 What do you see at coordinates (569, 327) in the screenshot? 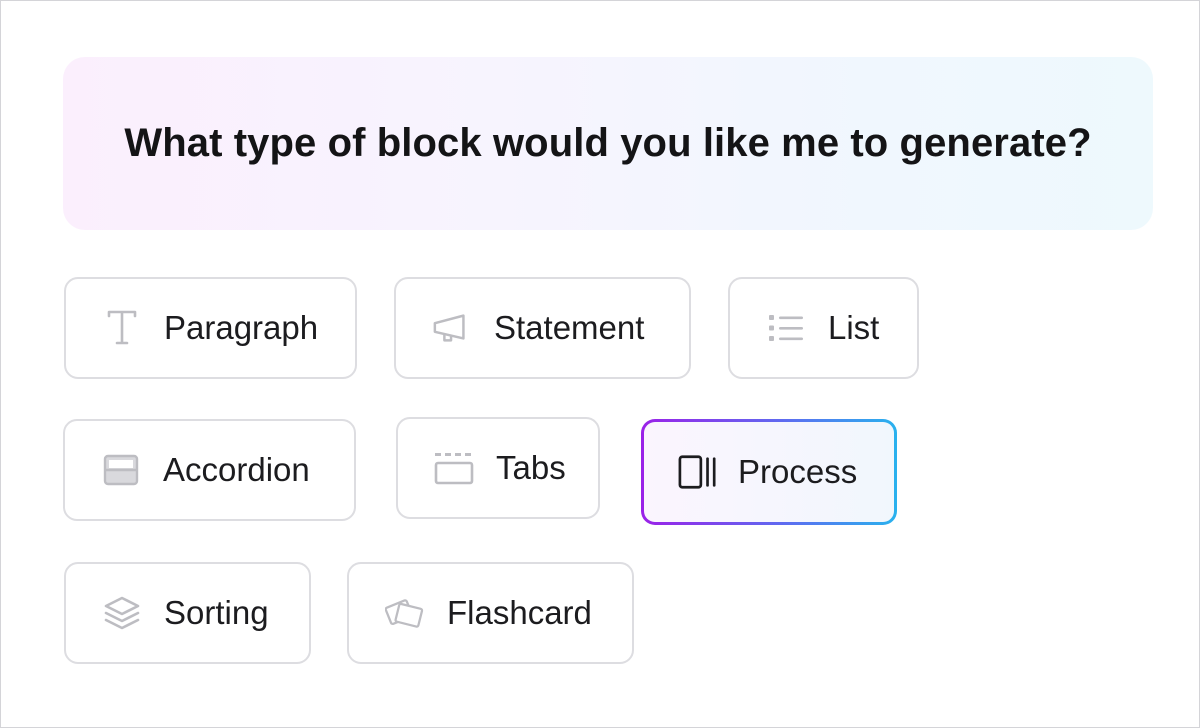
I see `statement-option-label: Statement` at bounding box center [569, 327].